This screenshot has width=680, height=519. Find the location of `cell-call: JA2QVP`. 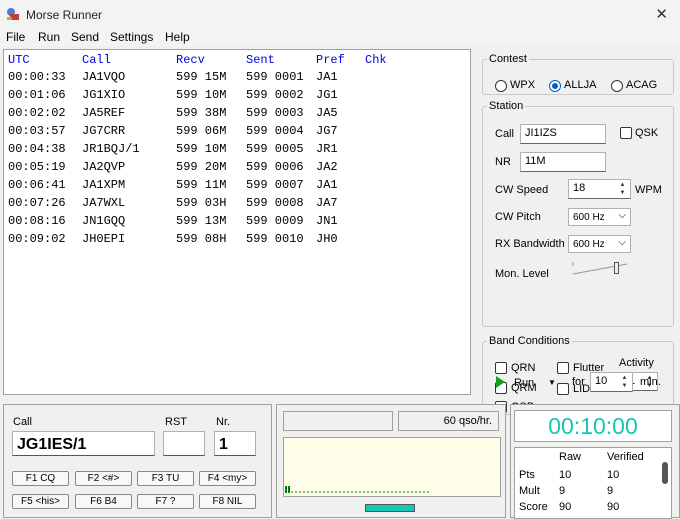

cell-call: JA2QVP is located at coordinates (104, 167).